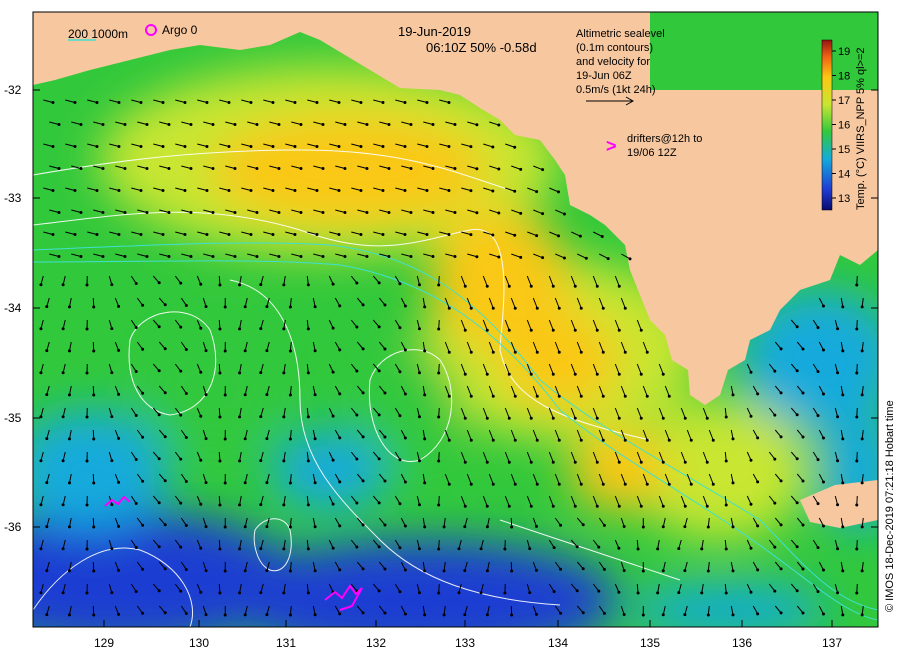  What do you see at coordinates (615, 90) in the screenshot?
I see `altimetry-line-4: 0.5m/s (1kt 24h)` at bounding box center [615, 90].